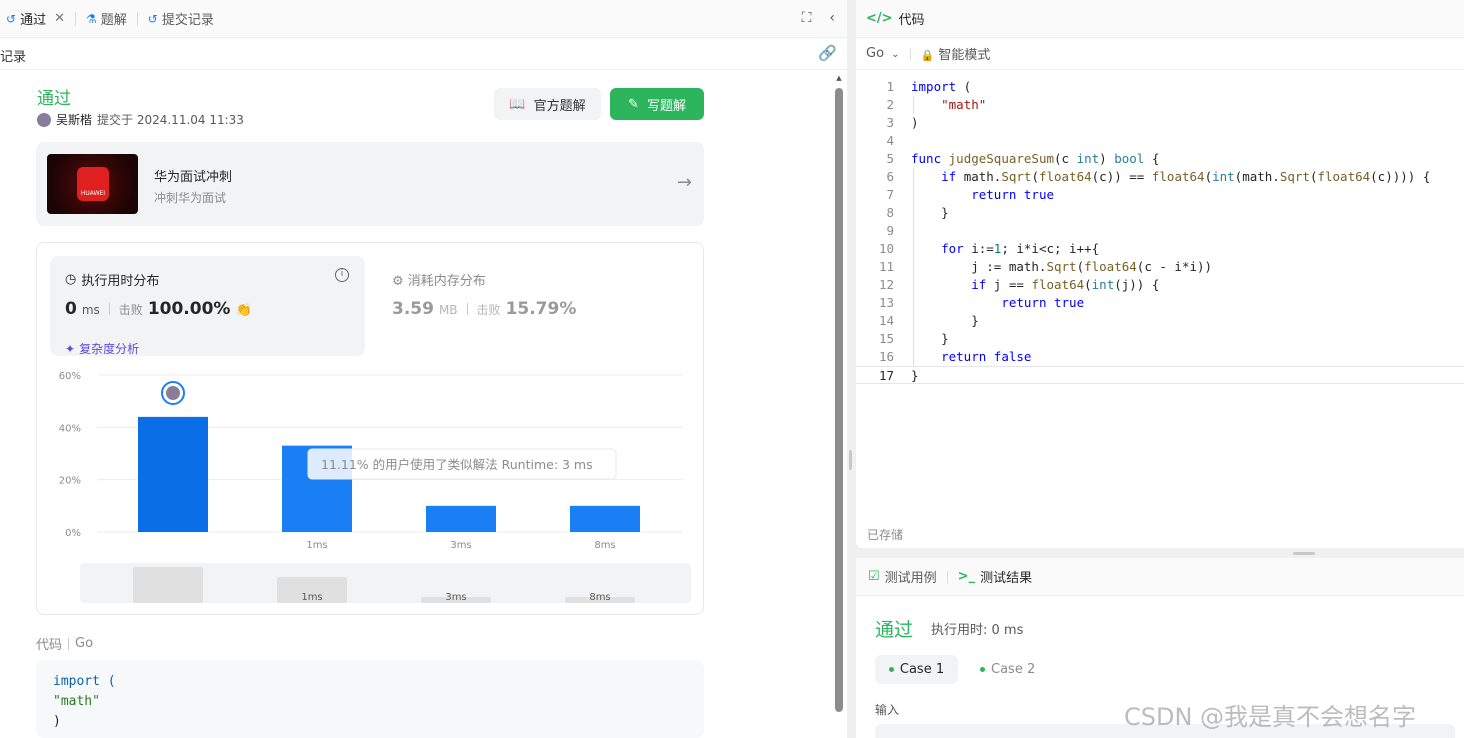 This screenshot has width=1464, height=738. I want to click on code-line: 2 "math", so click(1160, 105).